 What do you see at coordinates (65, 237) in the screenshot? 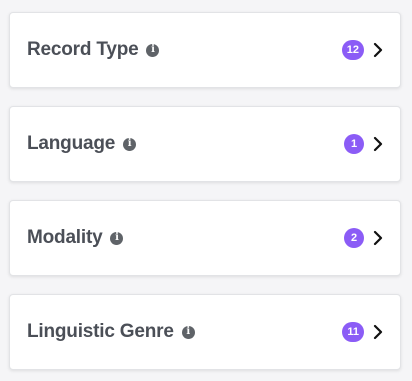
I see `filter-label: Modality` at bounding box center [65, 237].